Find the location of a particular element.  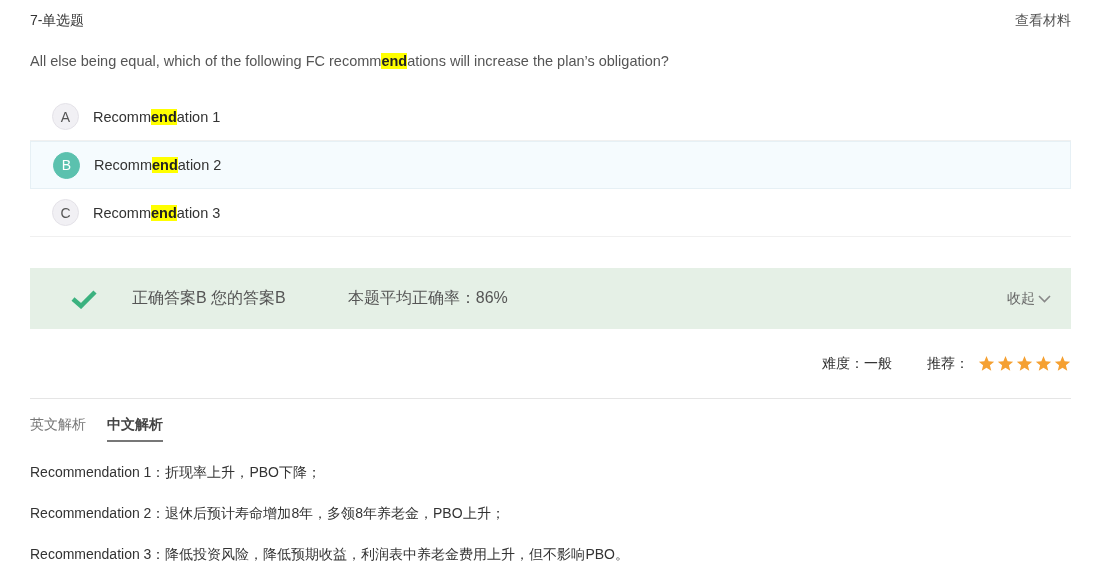

explanation-text: Recommendation 2：退休后预计寿命增加8年，多领8年养老金，PBO上升； is located at coordinates (268, 513).